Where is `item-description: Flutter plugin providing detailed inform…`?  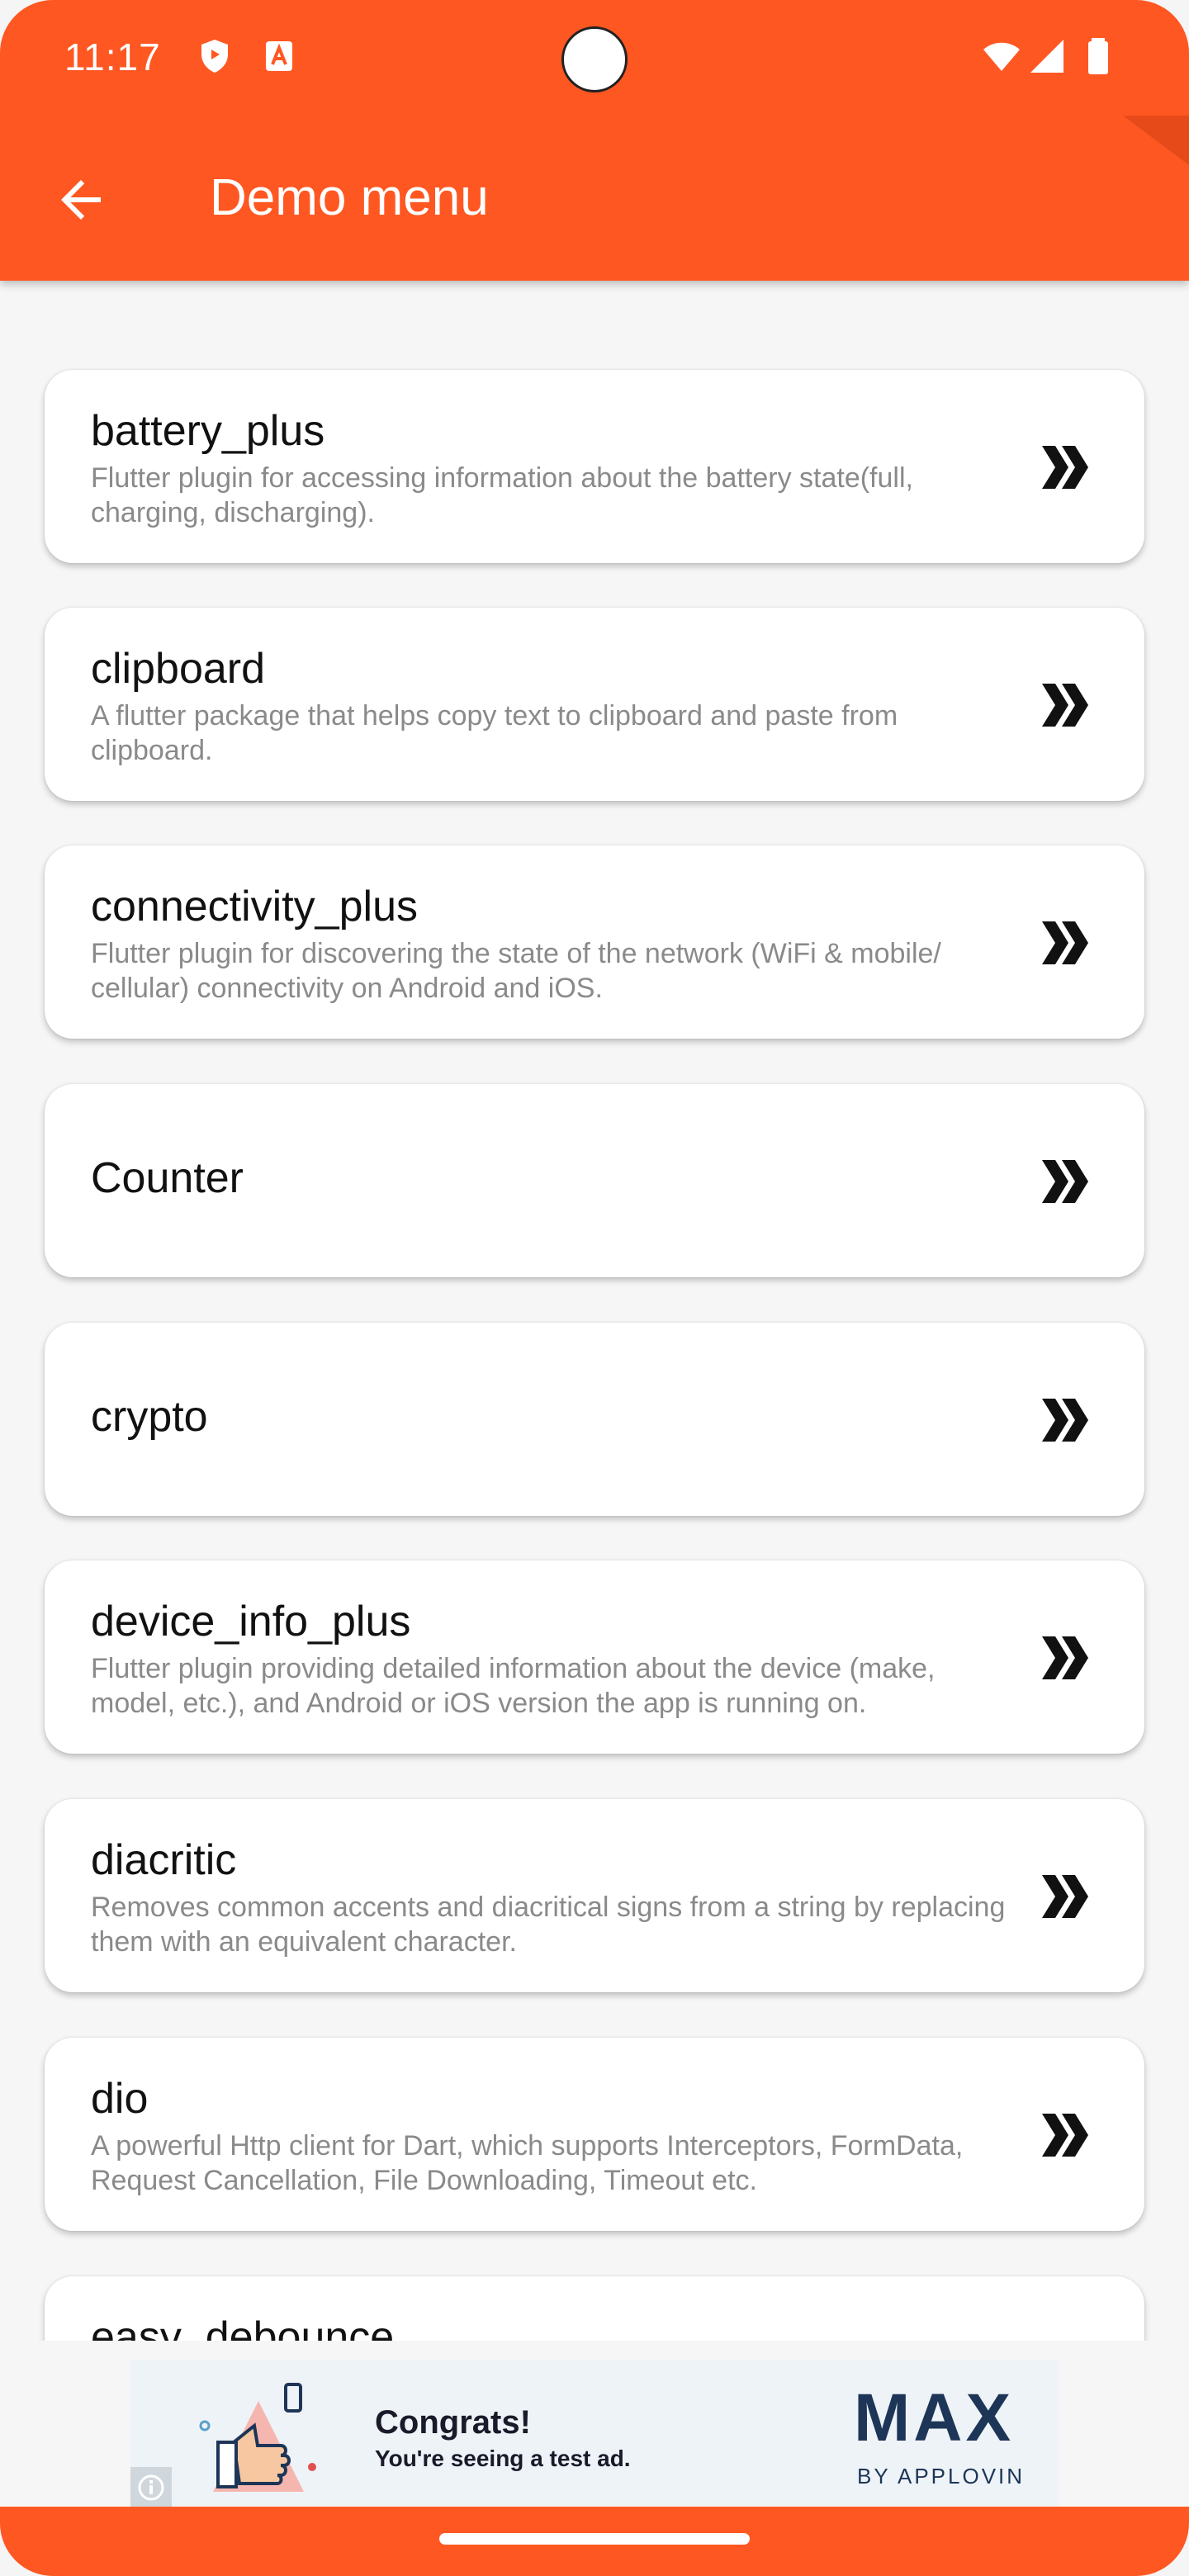
item-description: Flutter plugin providing detailed inform… is located at coordinates (513, 1686).